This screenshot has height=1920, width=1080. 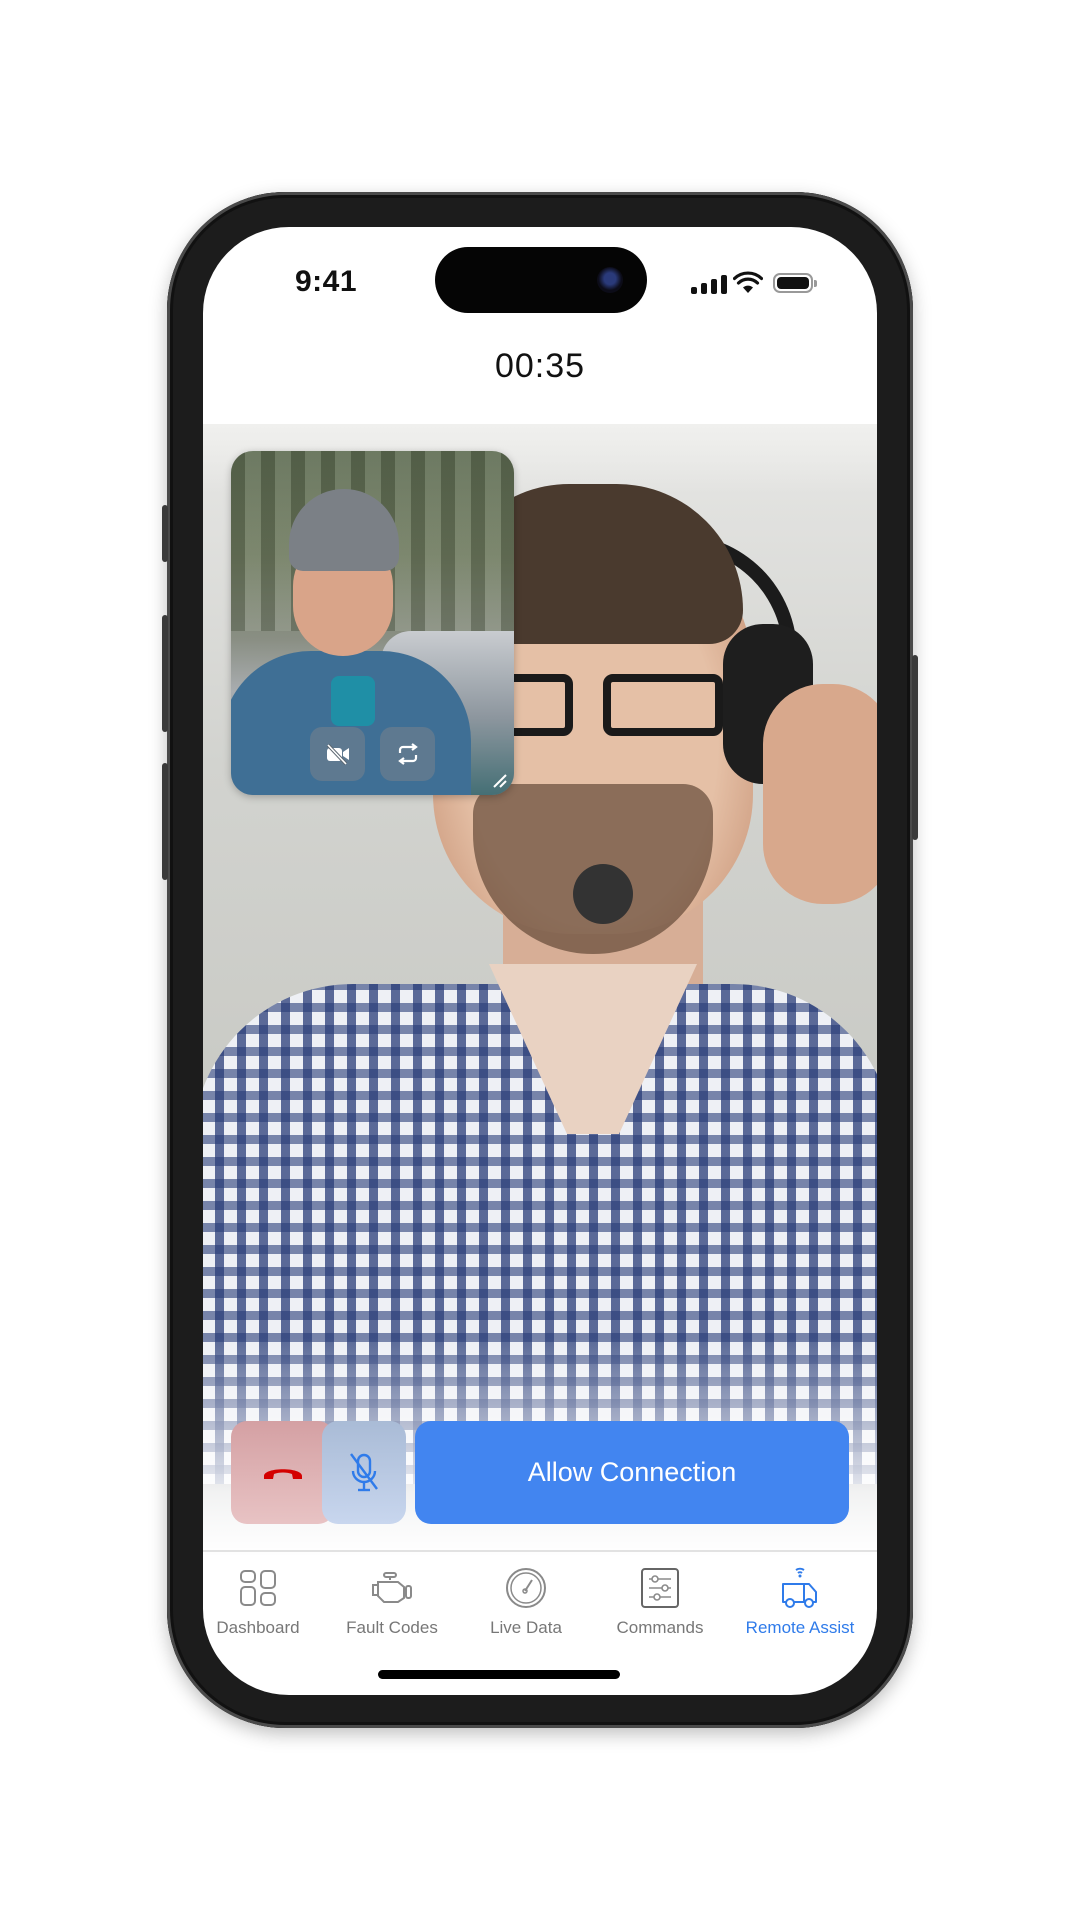 What do you see at coordinates (660, 1627) in the screenshot?
I see `tab-label: Commands` at bounding box center [660, 1627].